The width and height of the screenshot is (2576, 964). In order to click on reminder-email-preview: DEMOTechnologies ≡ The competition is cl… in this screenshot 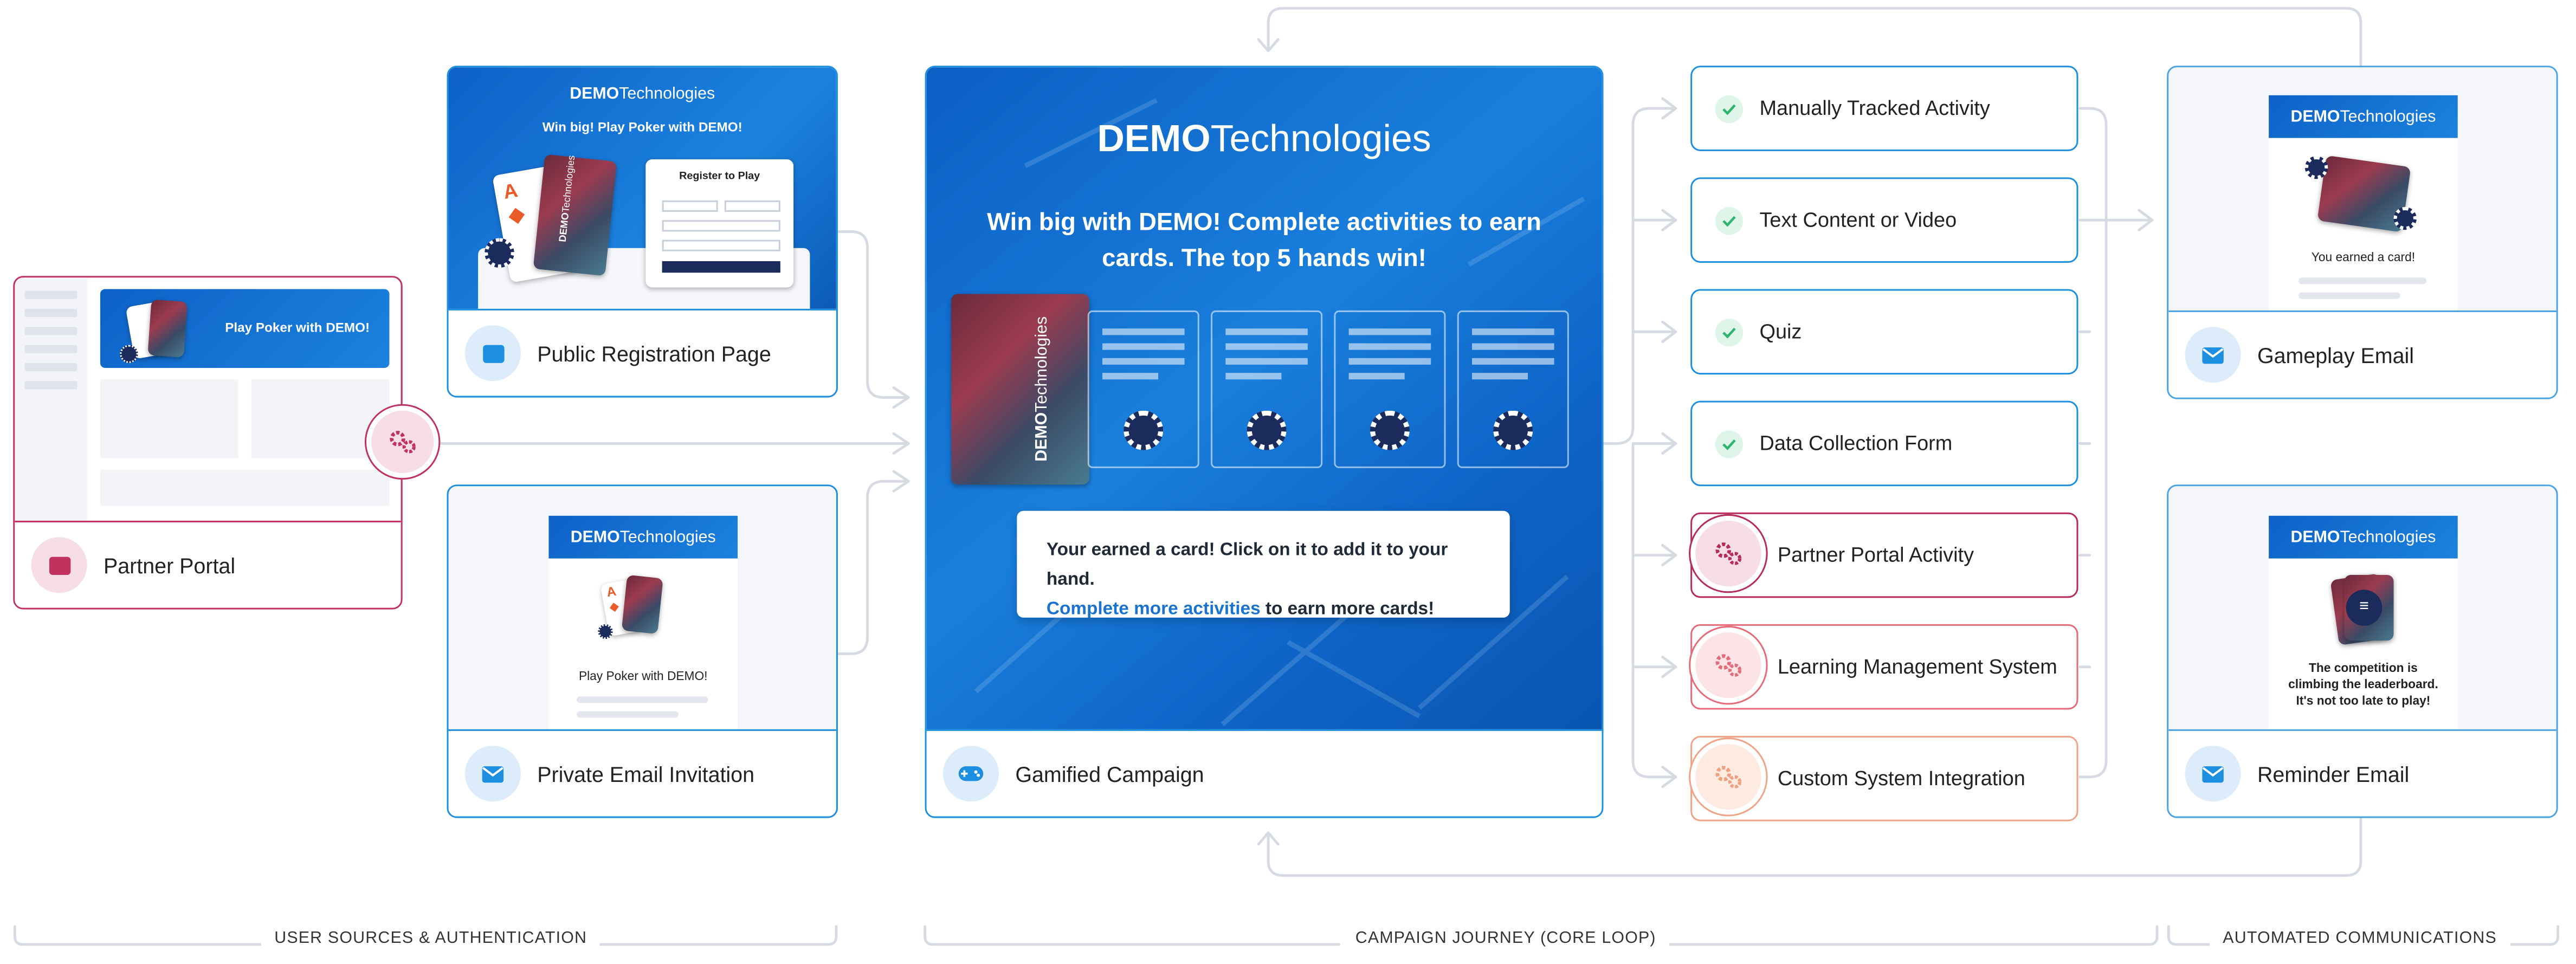, I will do `click(2363, 624)`.